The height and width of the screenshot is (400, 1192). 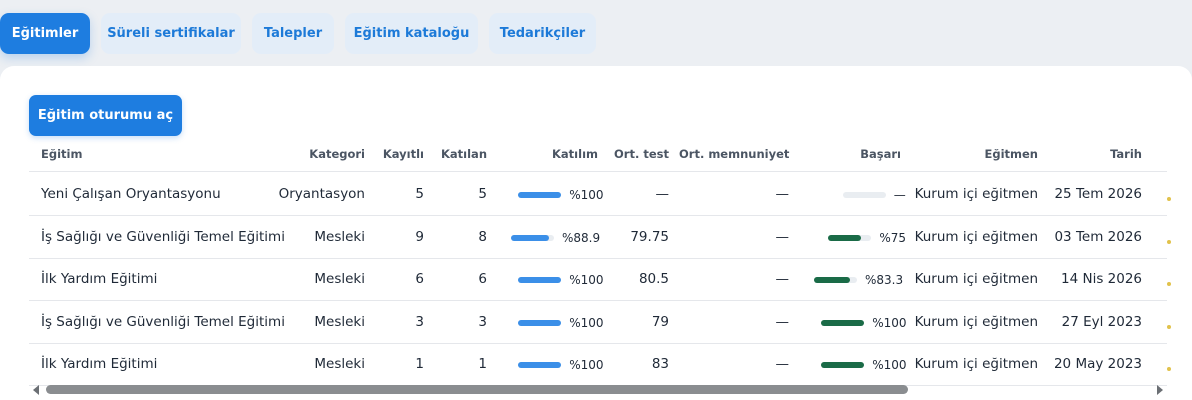 What do you see at coordinates (558, 154) in the screenshot?
I see `col-participation: Katılım` at bounding box center [558, 154].